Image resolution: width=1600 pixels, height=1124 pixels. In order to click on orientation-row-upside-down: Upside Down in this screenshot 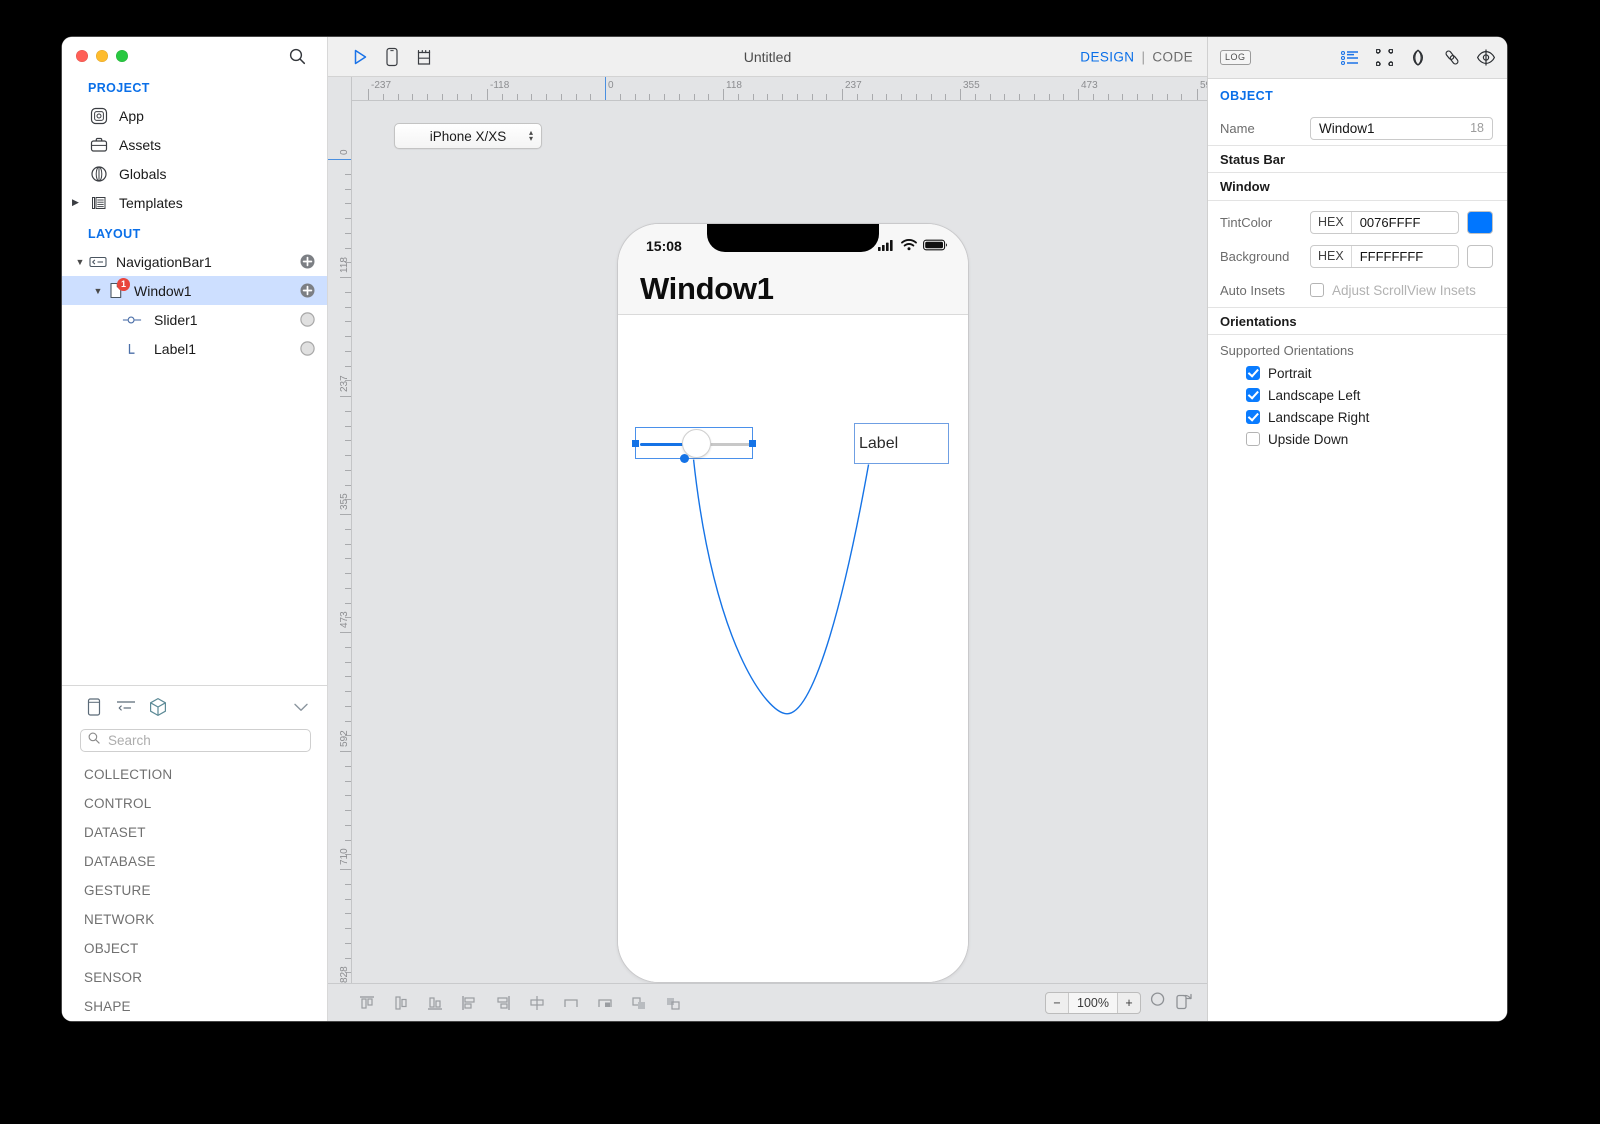, I will do `click(1357, 439)`.